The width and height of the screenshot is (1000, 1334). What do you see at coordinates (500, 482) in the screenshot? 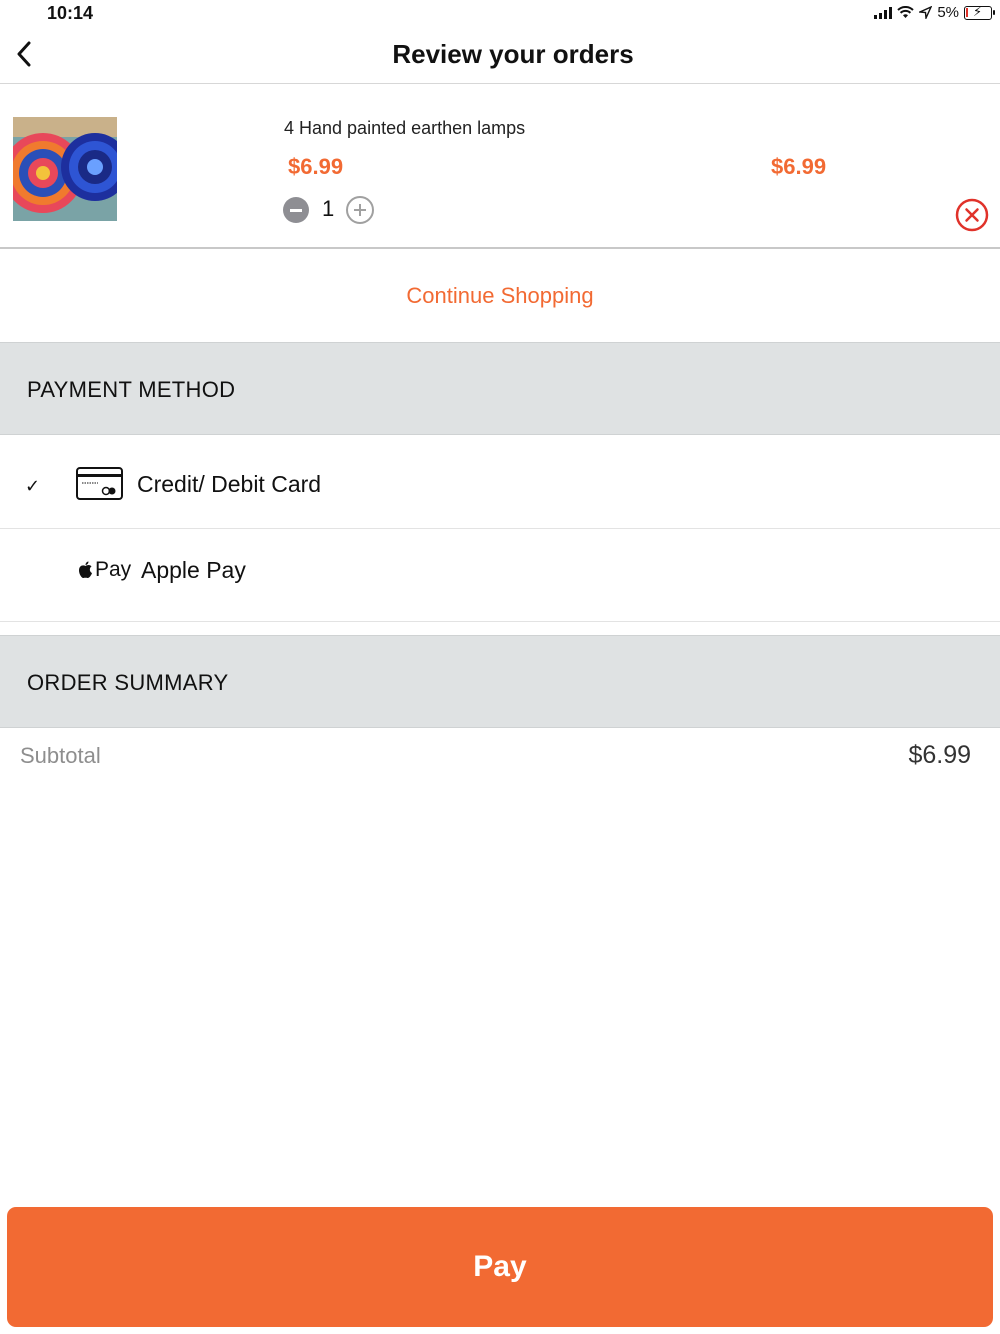
I see `payment-option-credit-card: ✓ Credit/ Debit Card` at bounding box center [500, 482].